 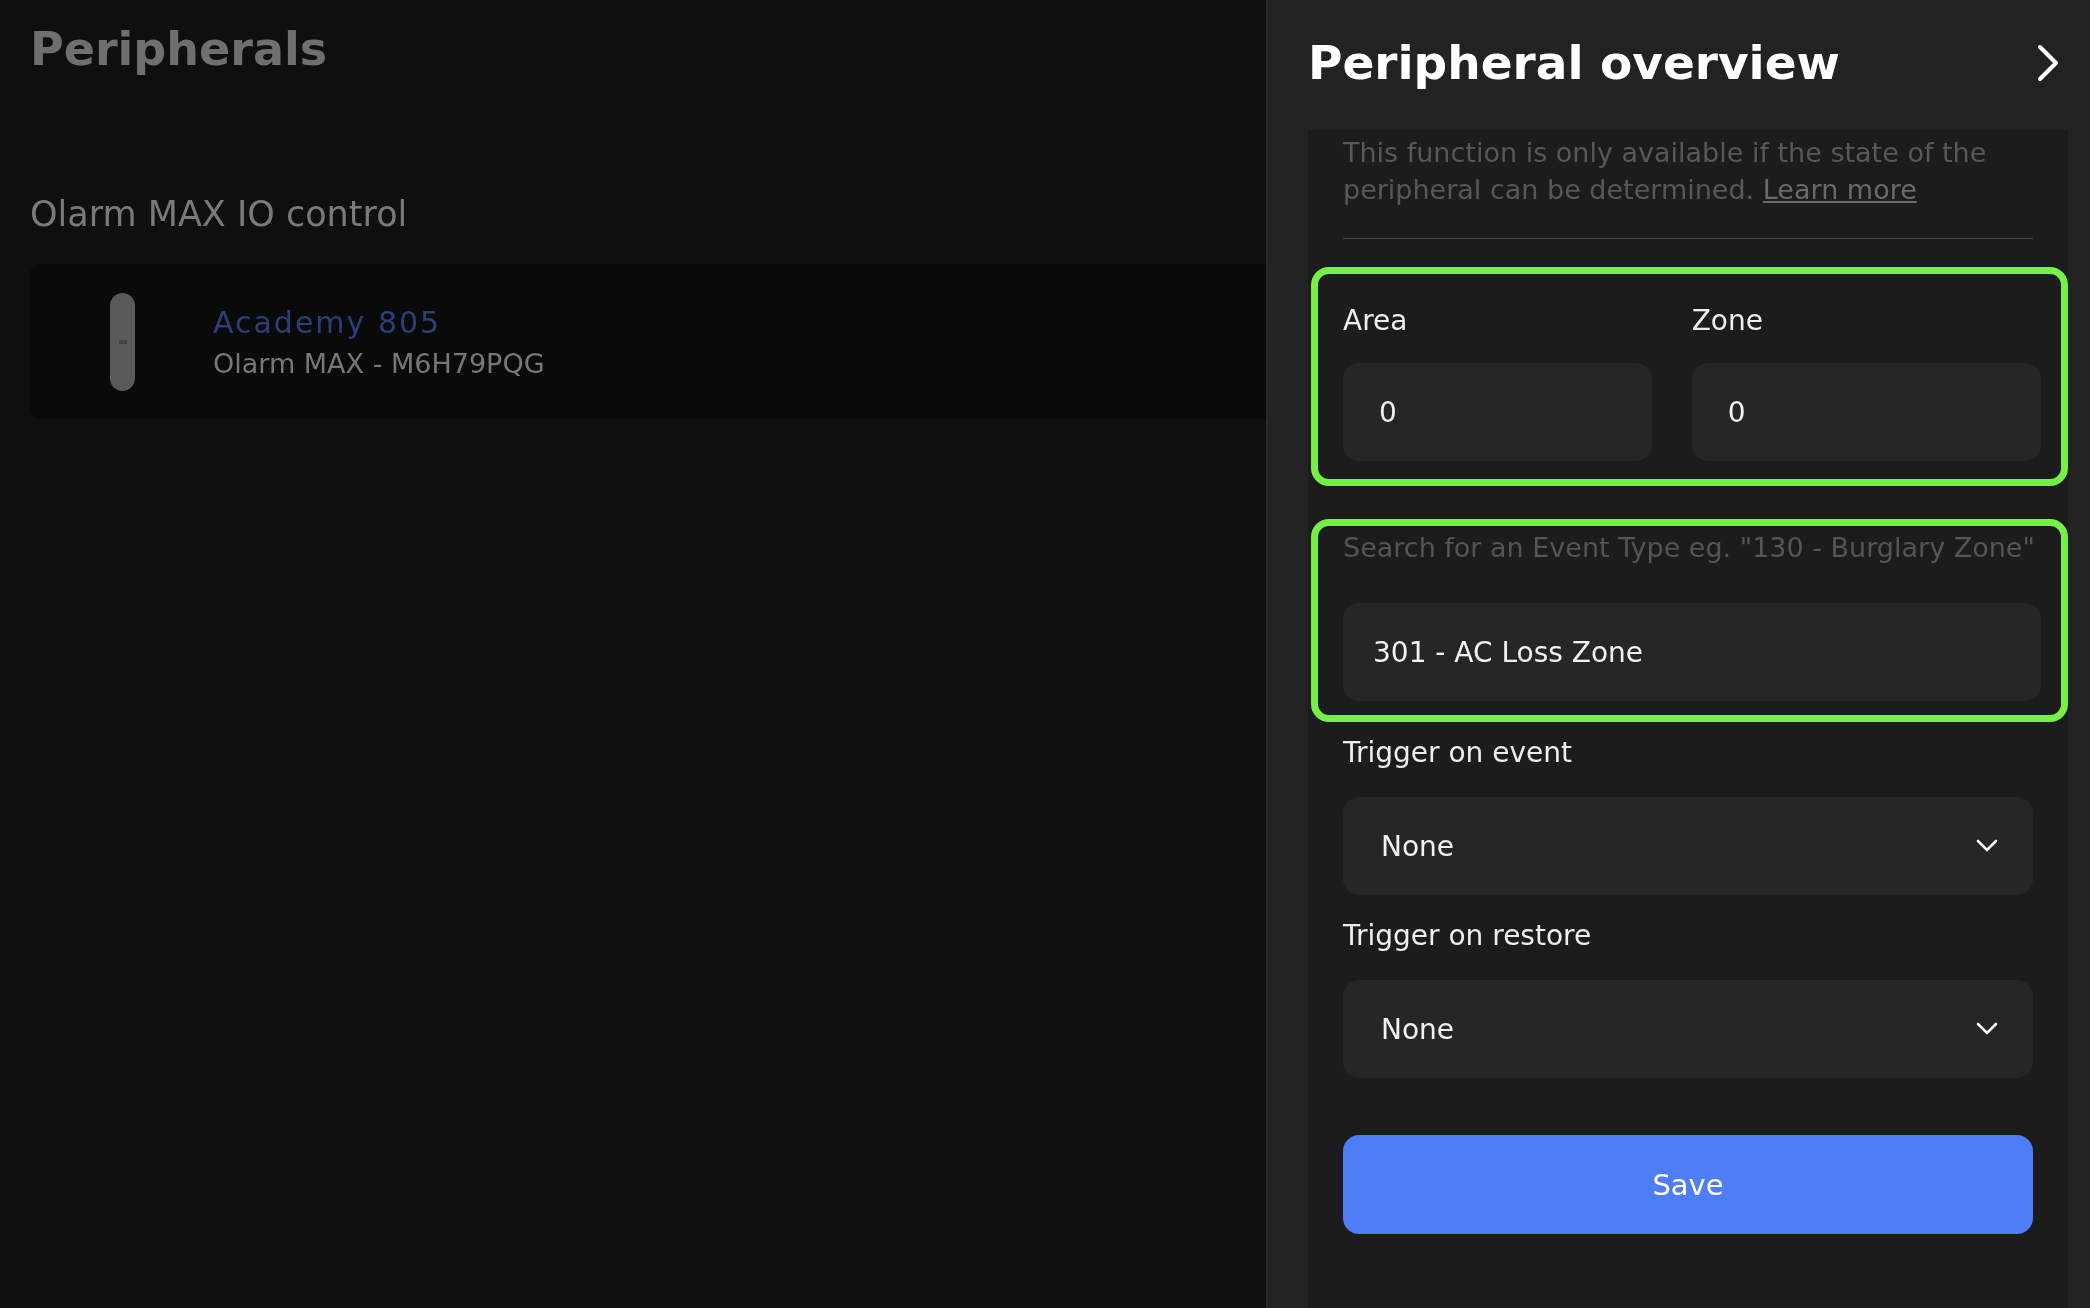 What do you see at coordinates (1727, 320) in the screenshot?
I see `field-label: Zone` at bounding box center [1727, 320].